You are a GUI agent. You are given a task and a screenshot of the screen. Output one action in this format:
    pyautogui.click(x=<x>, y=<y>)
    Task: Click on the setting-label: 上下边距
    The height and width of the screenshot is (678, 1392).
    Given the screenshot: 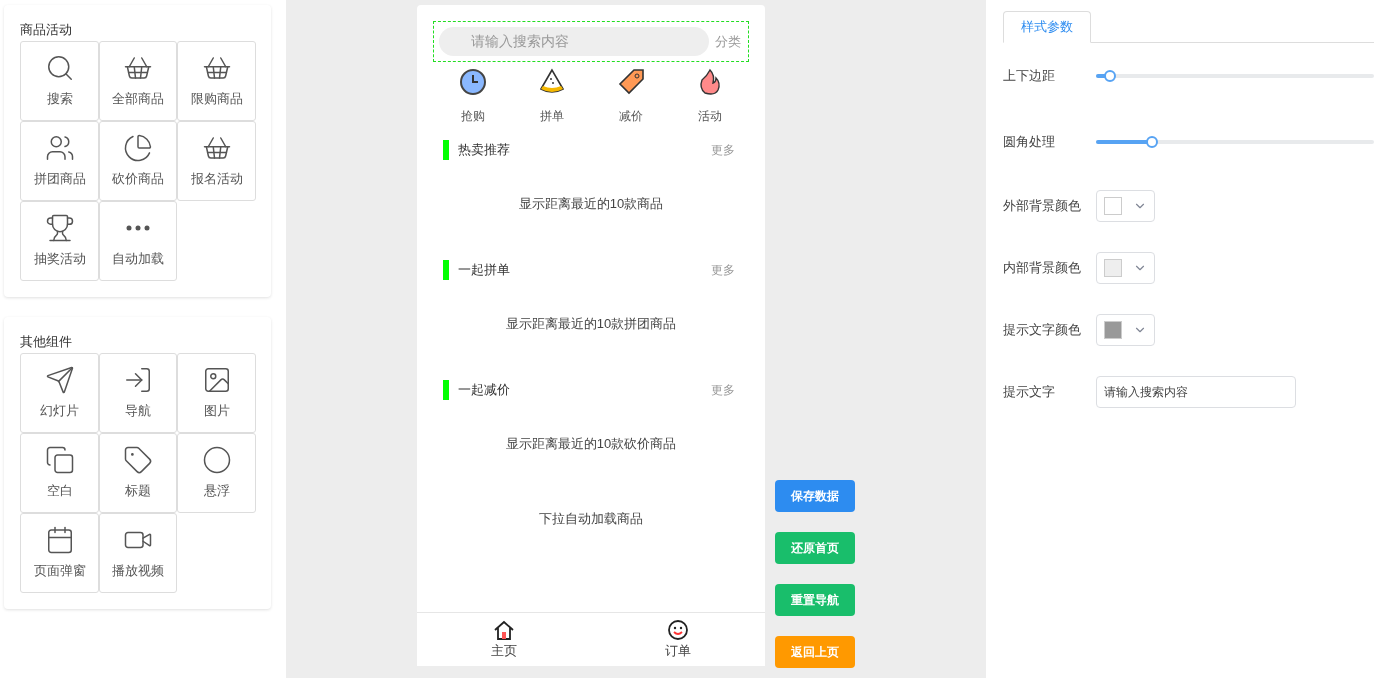 What is the action you would take?
    pyautogui.click(x=1029, y=76)
    